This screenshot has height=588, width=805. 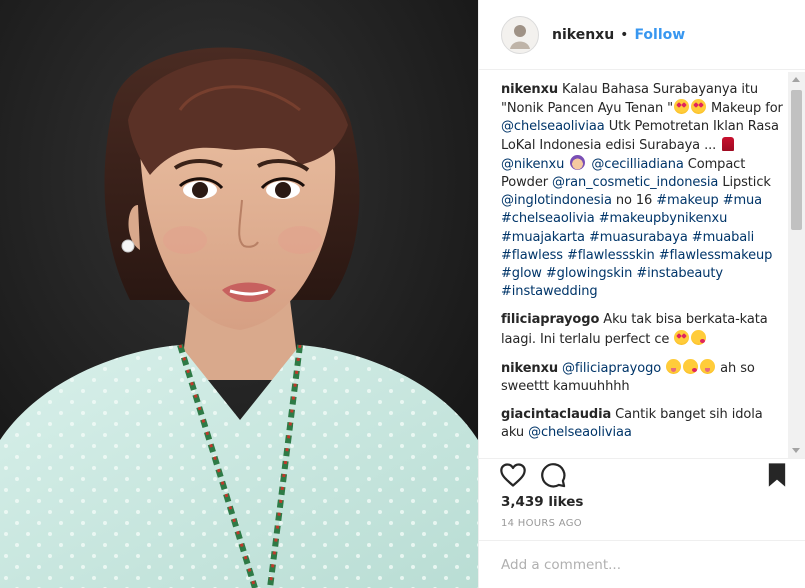 I want to click on follow-button: Follow, so click(x=659, y=35).